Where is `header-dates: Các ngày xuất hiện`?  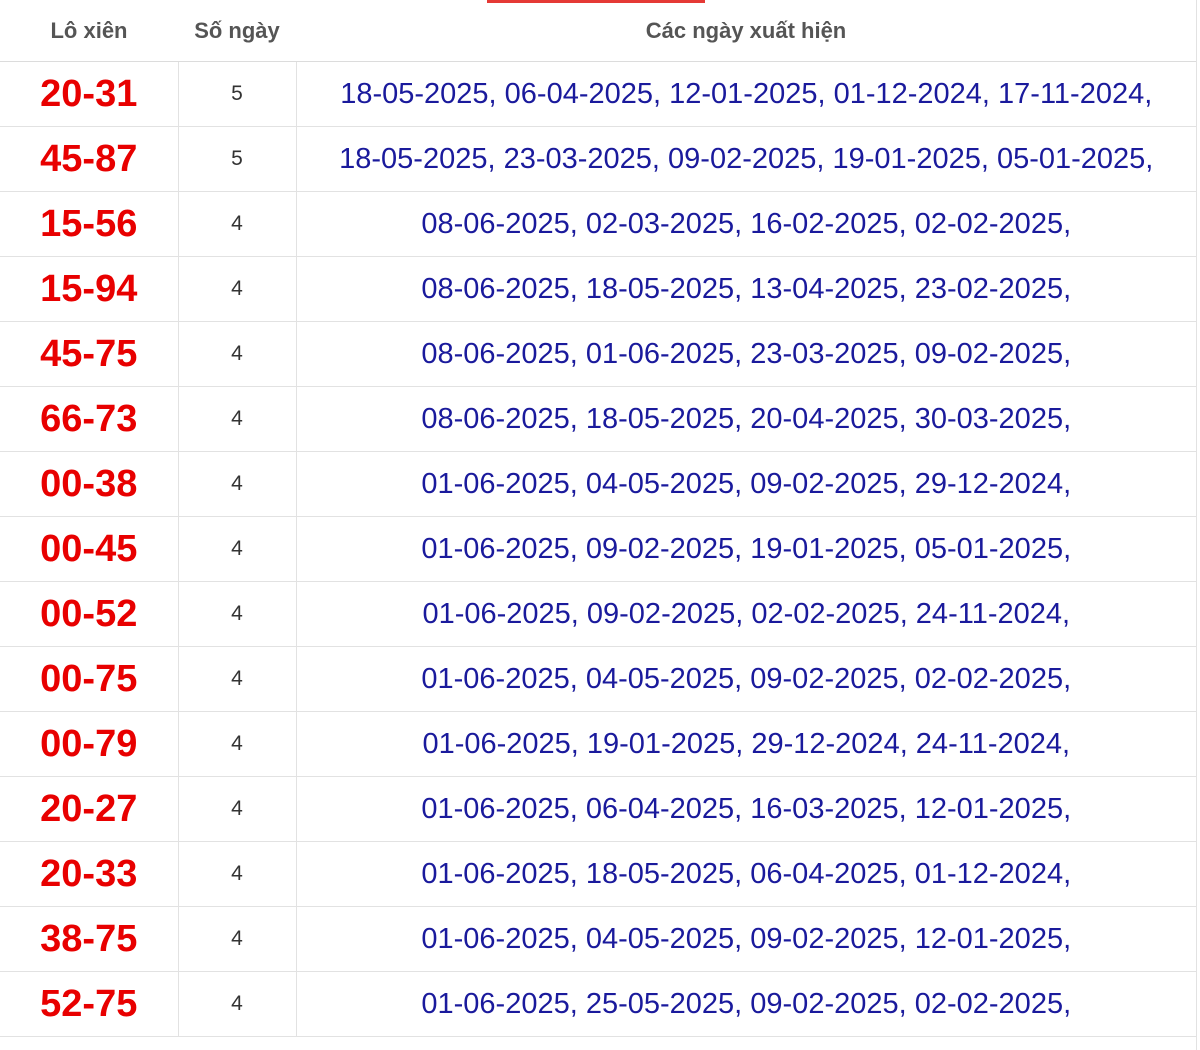
header-dates: Các ngày xuất hiện is located at coordinates (746, 31).